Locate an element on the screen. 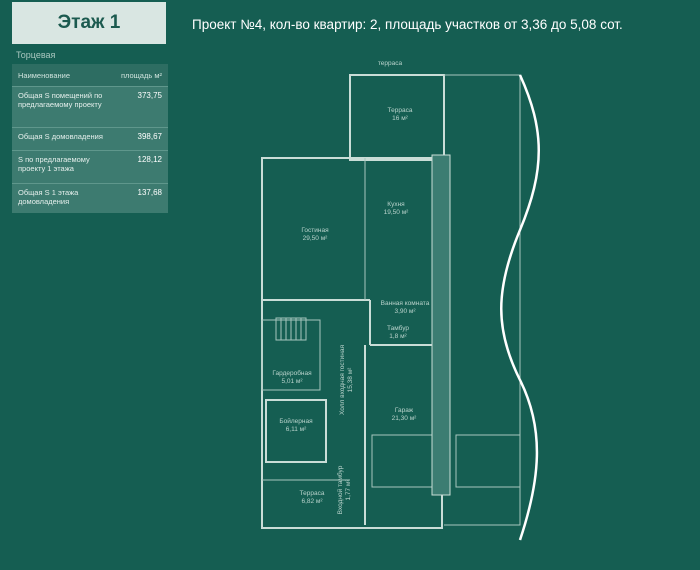 This screenshot has width=700, height=570. room-hall-name: Холл входная гостиная is located at coordinates (342, 380).